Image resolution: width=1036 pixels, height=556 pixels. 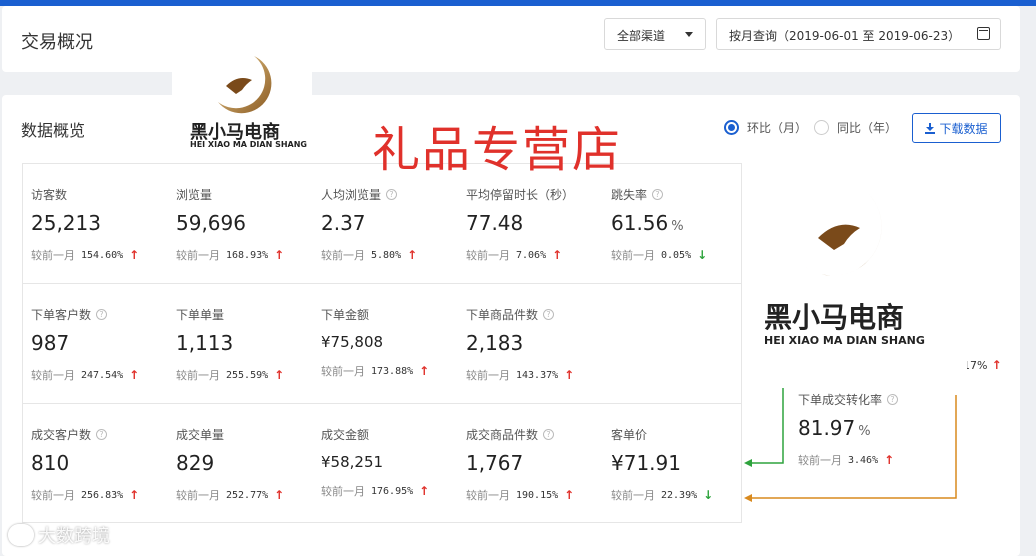 I want to click on metric-change: 143.37%, so click(x=537, y=375).